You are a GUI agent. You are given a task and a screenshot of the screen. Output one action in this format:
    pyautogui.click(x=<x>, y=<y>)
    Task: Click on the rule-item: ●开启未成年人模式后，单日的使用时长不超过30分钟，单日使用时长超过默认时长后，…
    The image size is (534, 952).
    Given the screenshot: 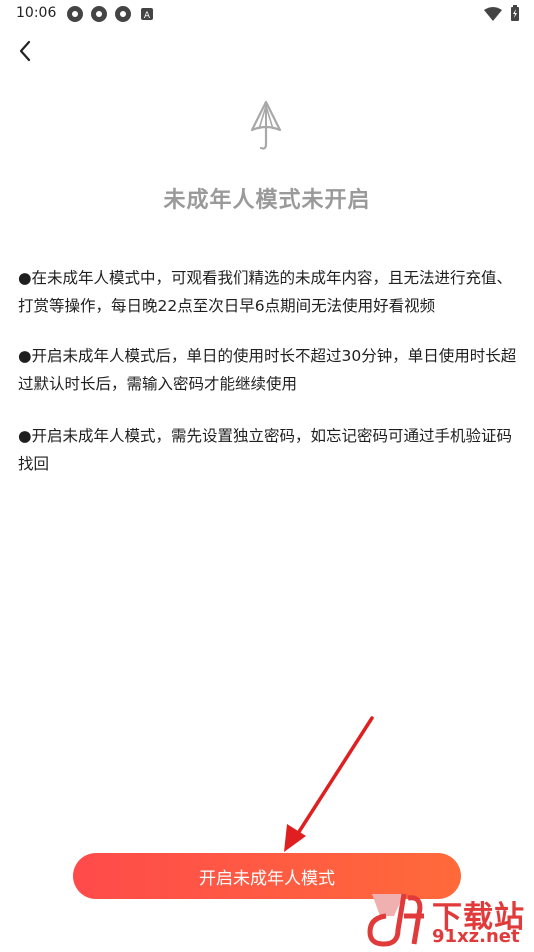 What is the action you would take?
    pyautogui.click(x=268, y=370)
    